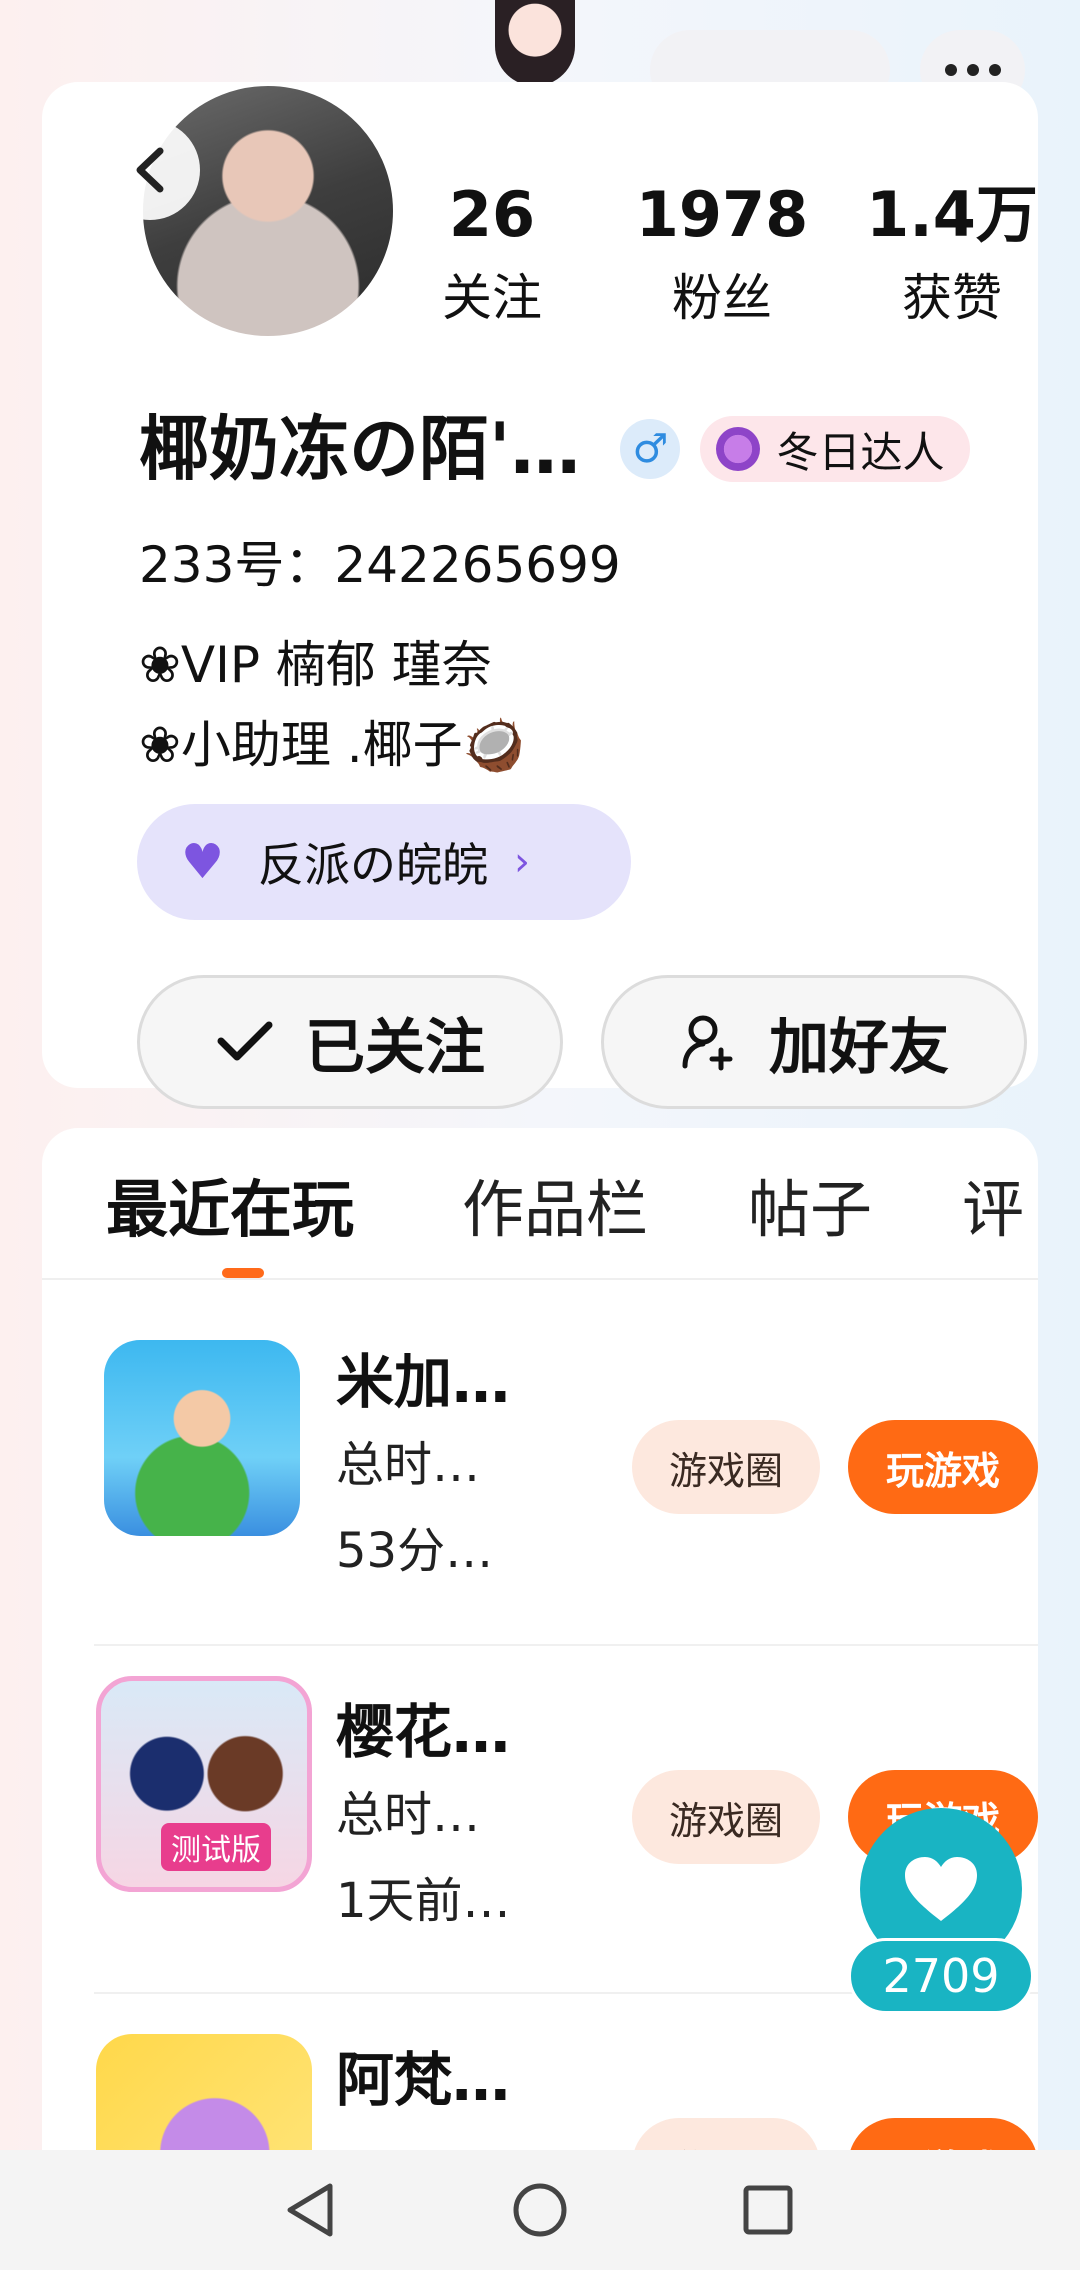  I want to click on name-row: 椰奶冻の陌'… ♂ 冬日达人, so click(555, 449).